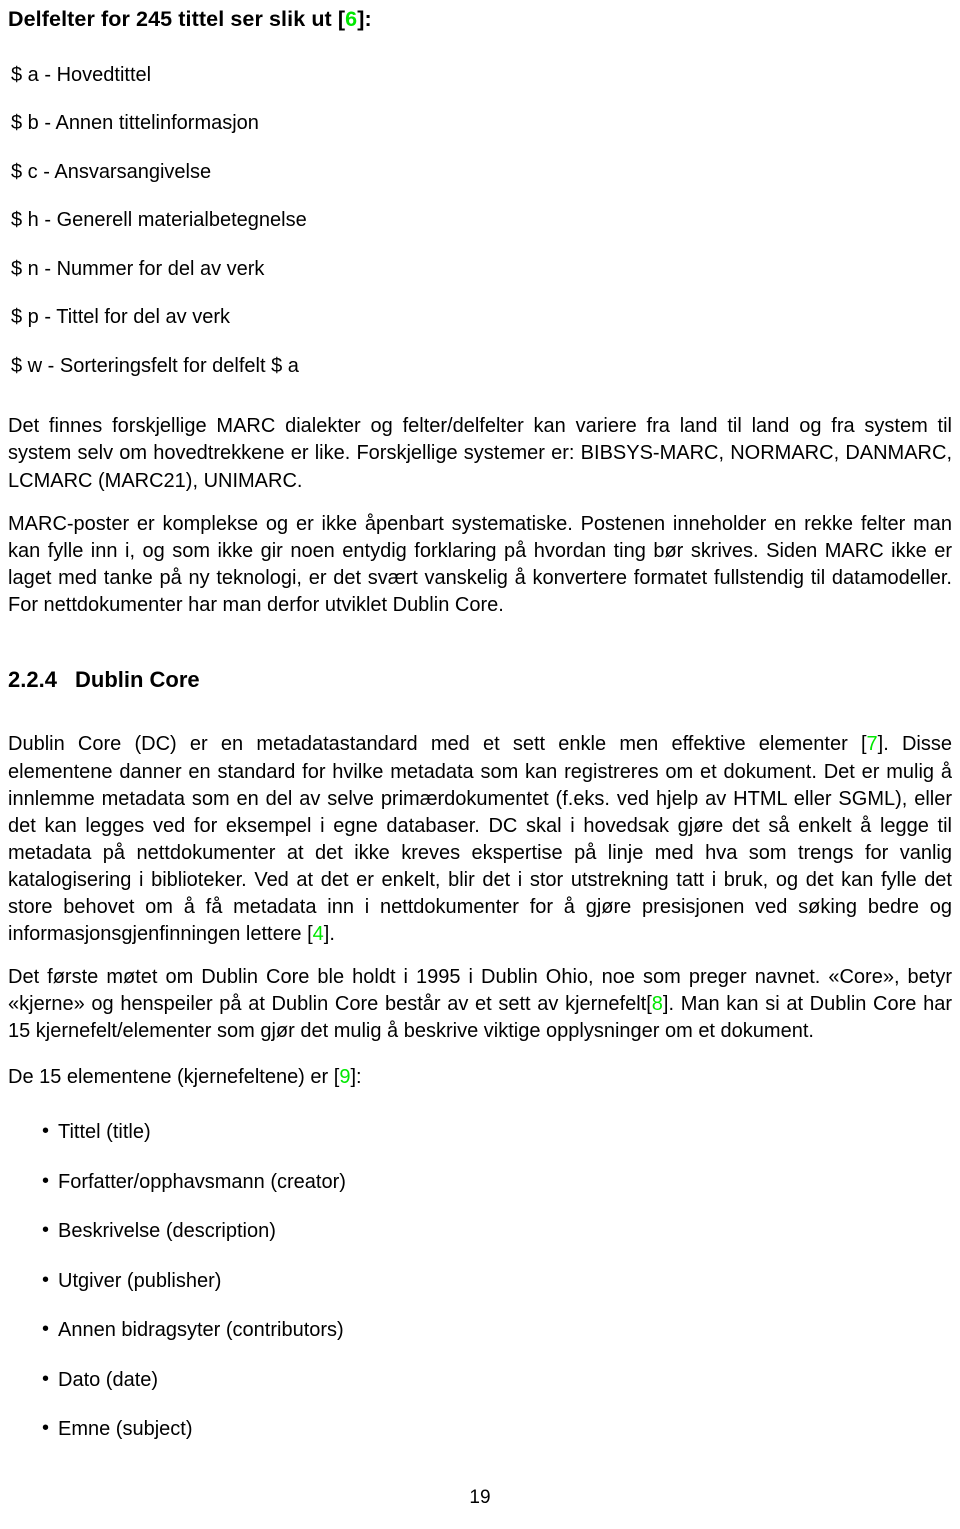  Describe the element at coordinates (202, 1181) in the screenshot. I see `list-item-label: Forfatter/opphavsmann (creator)` at that location.